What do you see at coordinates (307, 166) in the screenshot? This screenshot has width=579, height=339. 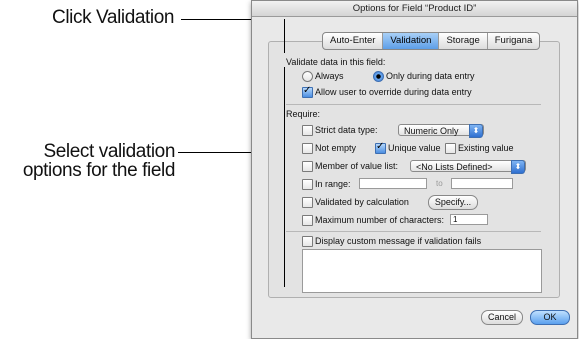 I see `member-of-list-checkbox` at bounding box center [307, 166].